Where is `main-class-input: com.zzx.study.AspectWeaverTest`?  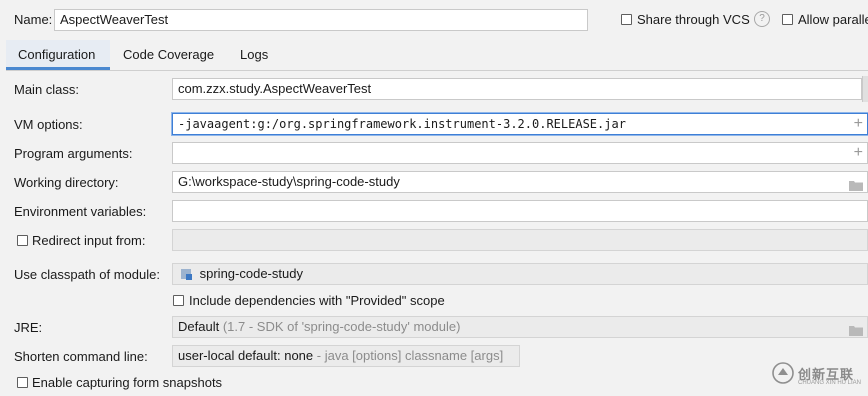
main-class-input: com.zzx.study.AspectWeaverTest is located at coordinates (517, 89).